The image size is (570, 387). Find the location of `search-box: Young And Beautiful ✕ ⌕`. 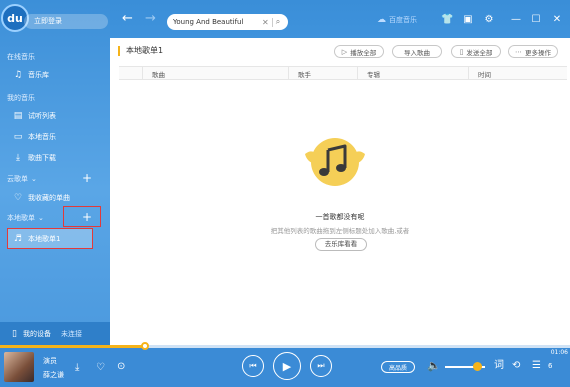

search-box: Young And Beautiful ✕ ⌕ is located at coordinates (227, 22).